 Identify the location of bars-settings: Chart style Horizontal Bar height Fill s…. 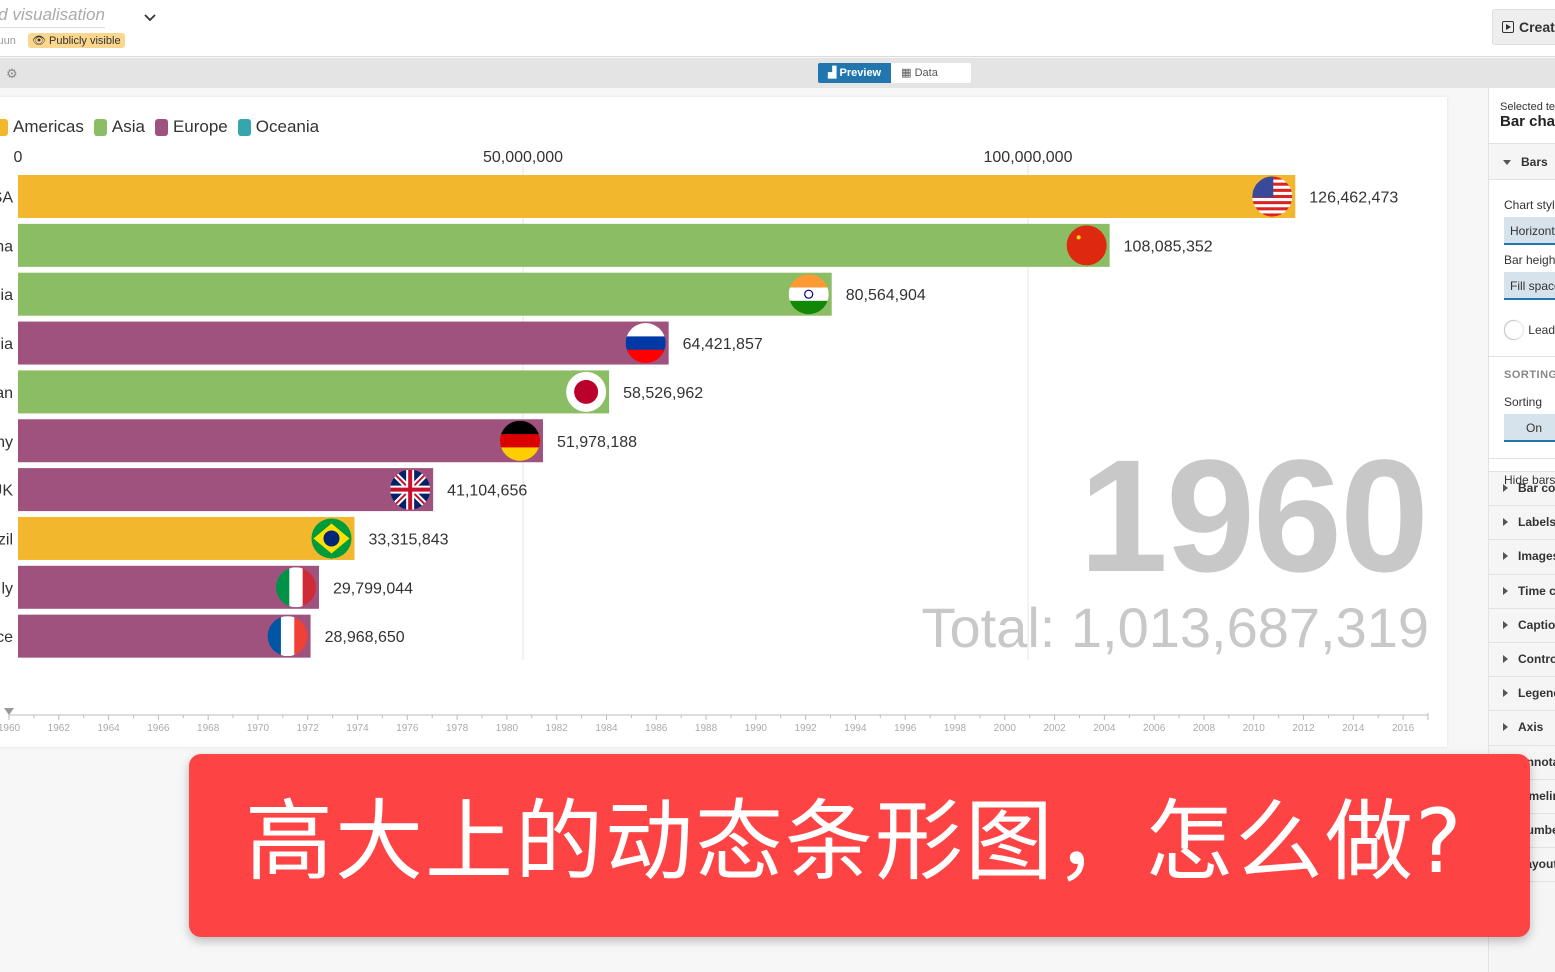
(1522, 351).